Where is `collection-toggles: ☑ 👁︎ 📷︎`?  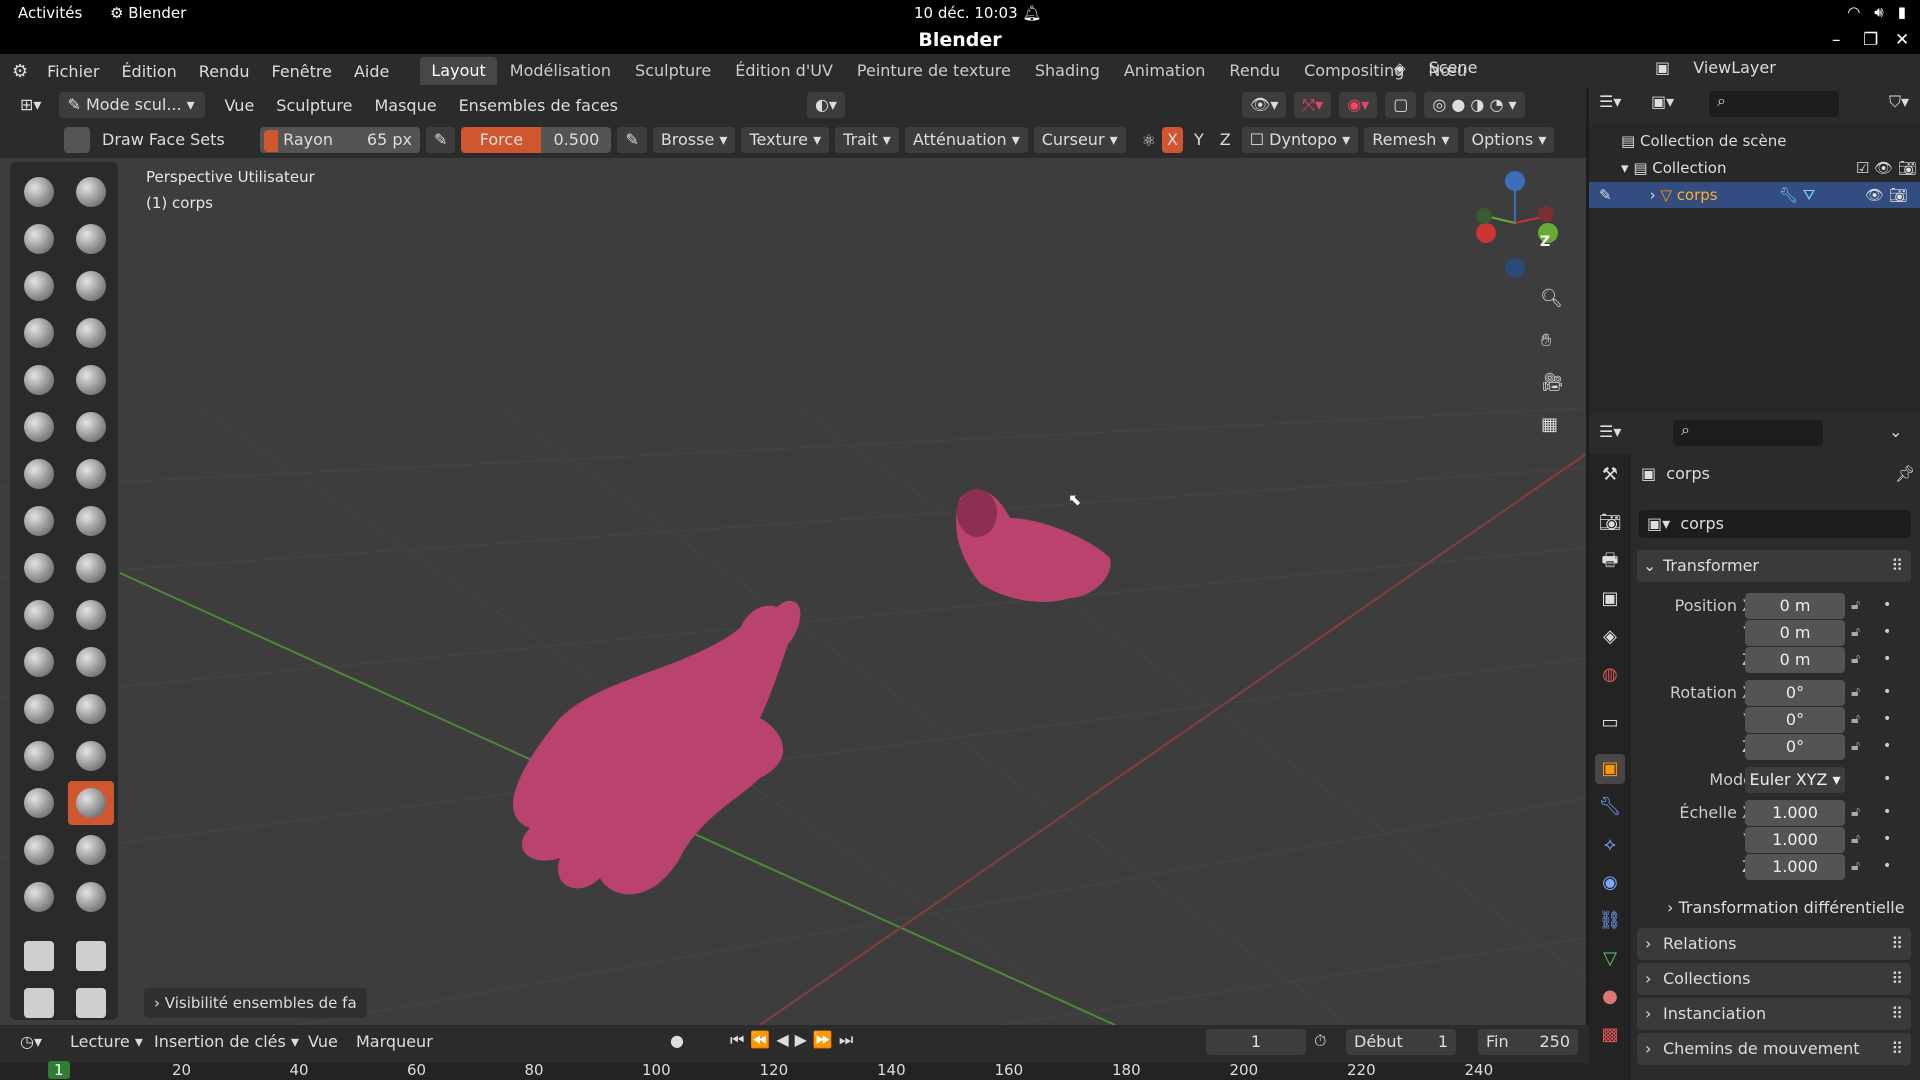
collection-toggles: ☑ 👁︎ 📷︎ is located at coordinates (1886, 168).